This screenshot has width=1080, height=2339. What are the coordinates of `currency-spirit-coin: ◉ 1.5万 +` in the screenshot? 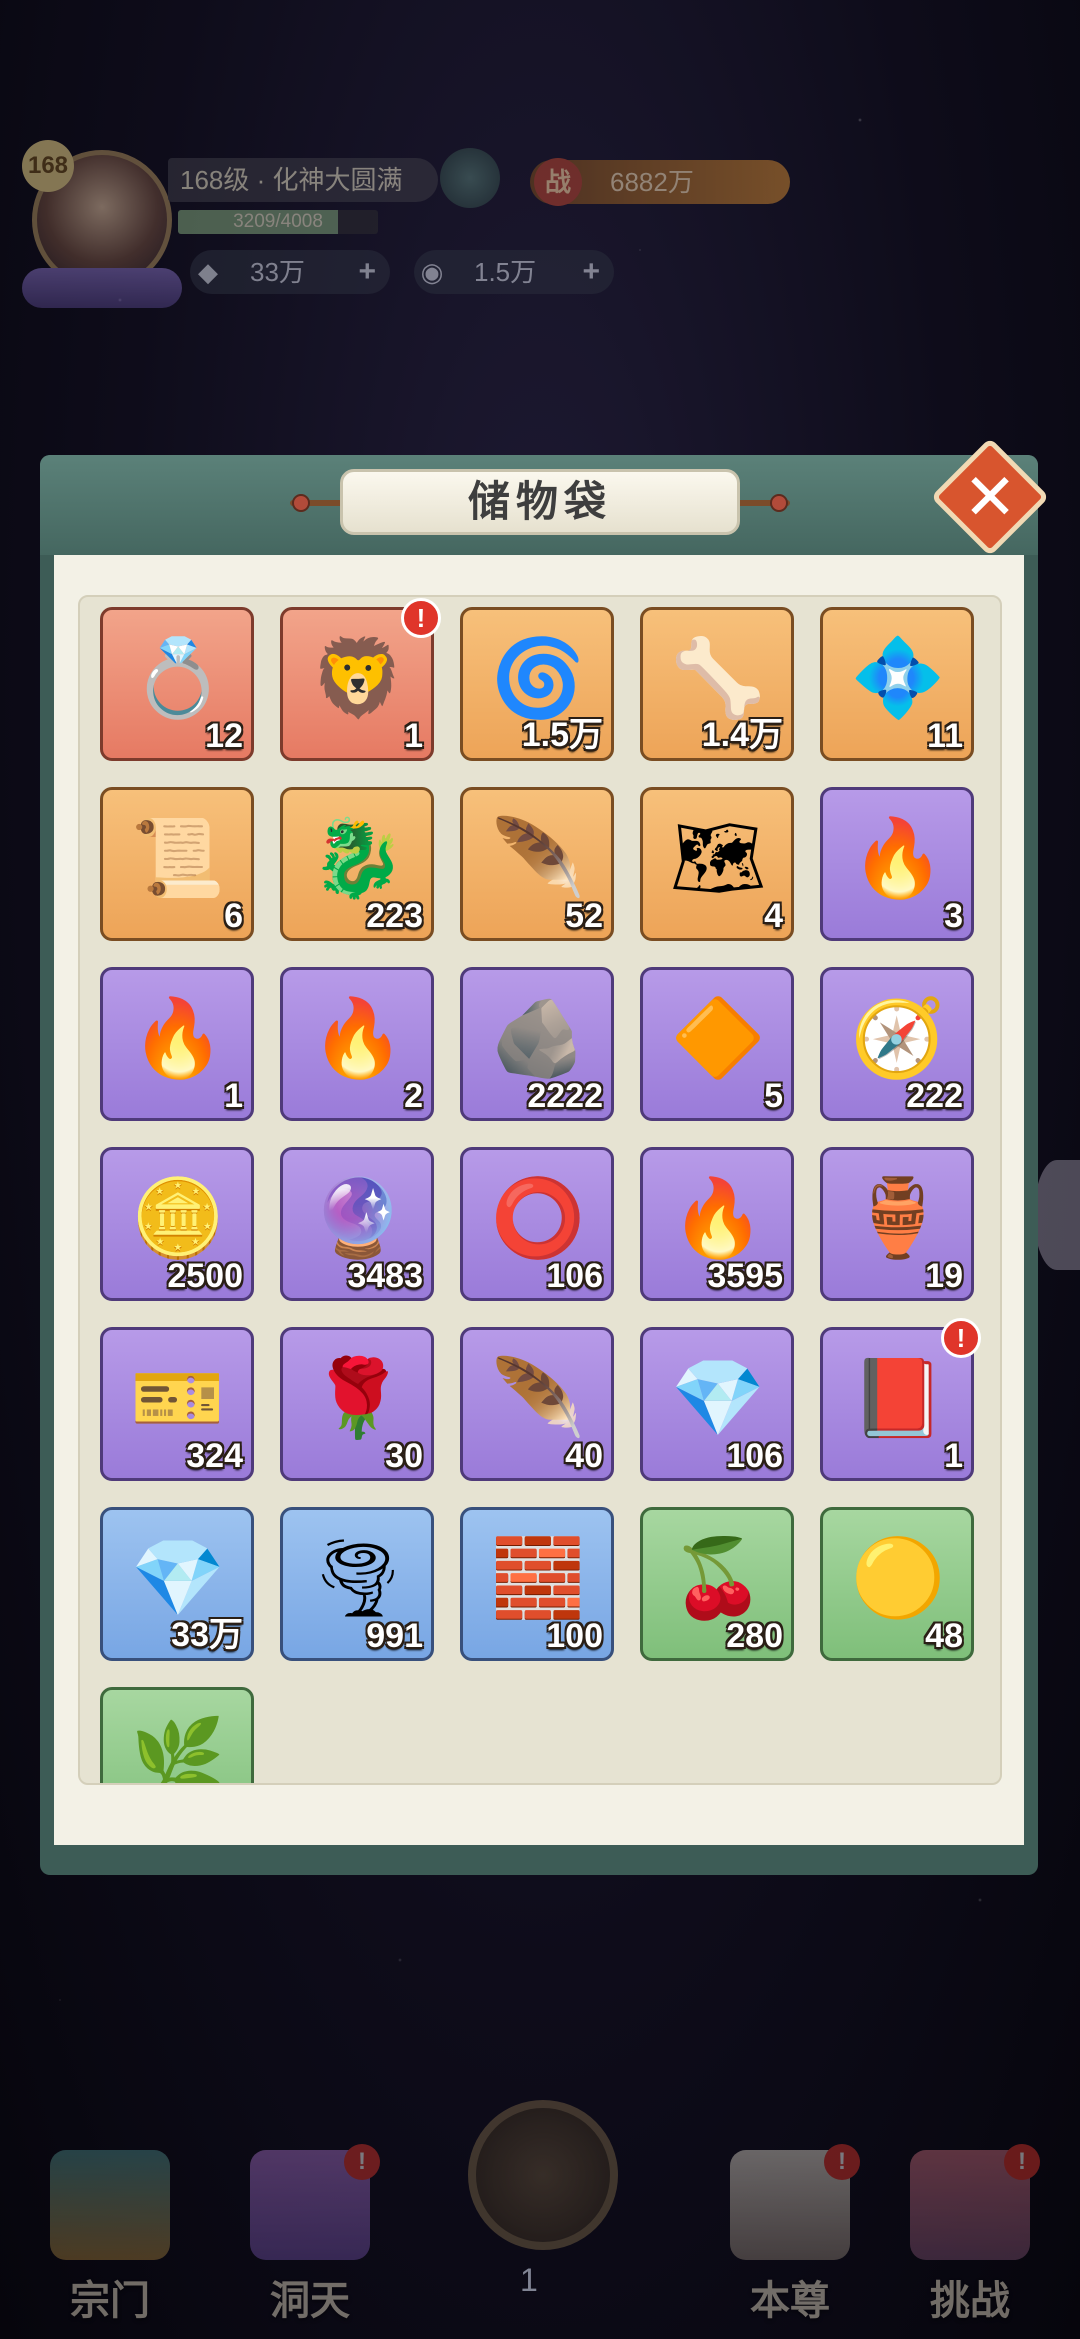 It's located at (514, 272).